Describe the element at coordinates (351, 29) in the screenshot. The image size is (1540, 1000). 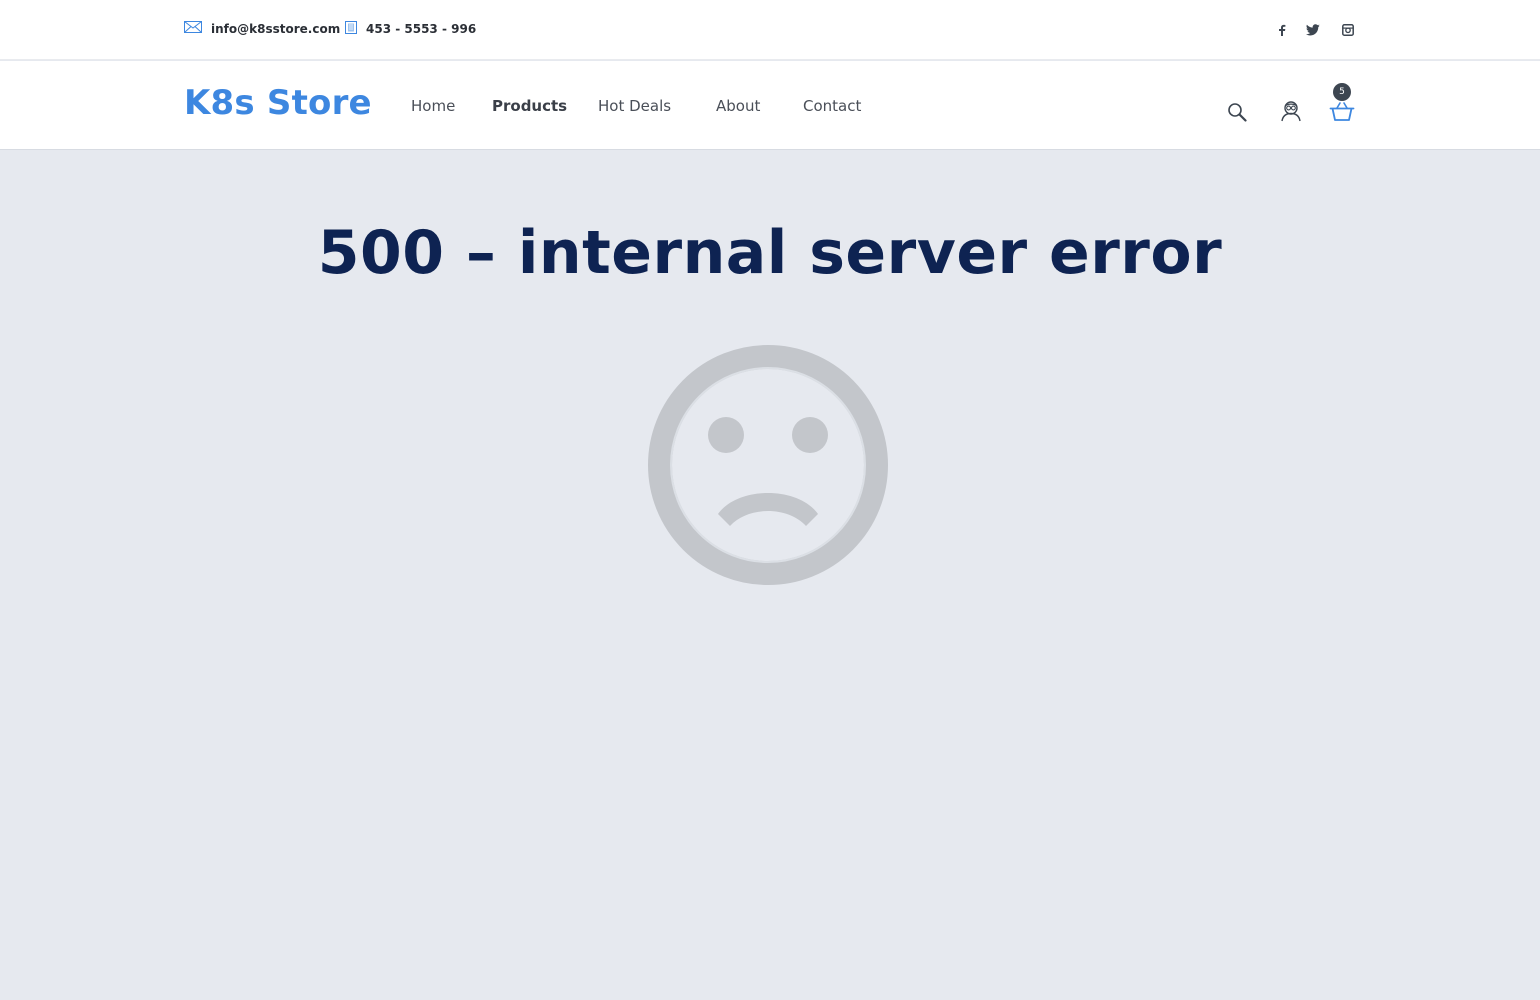
I see `phone-icon` at that location.